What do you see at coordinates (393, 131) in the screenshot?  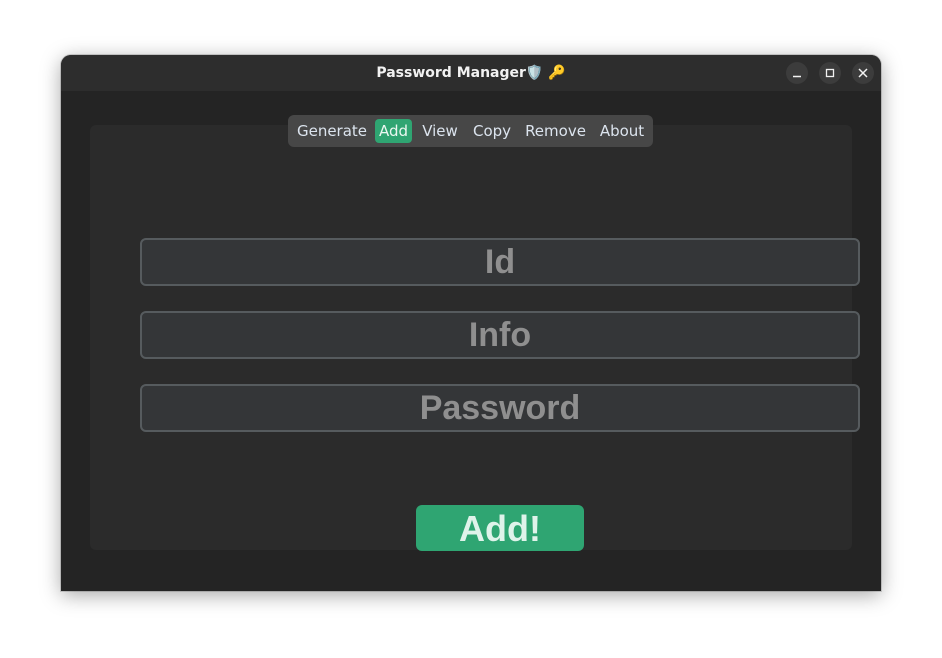 I see `tab-add: Add` at bounding box center [393, 131].